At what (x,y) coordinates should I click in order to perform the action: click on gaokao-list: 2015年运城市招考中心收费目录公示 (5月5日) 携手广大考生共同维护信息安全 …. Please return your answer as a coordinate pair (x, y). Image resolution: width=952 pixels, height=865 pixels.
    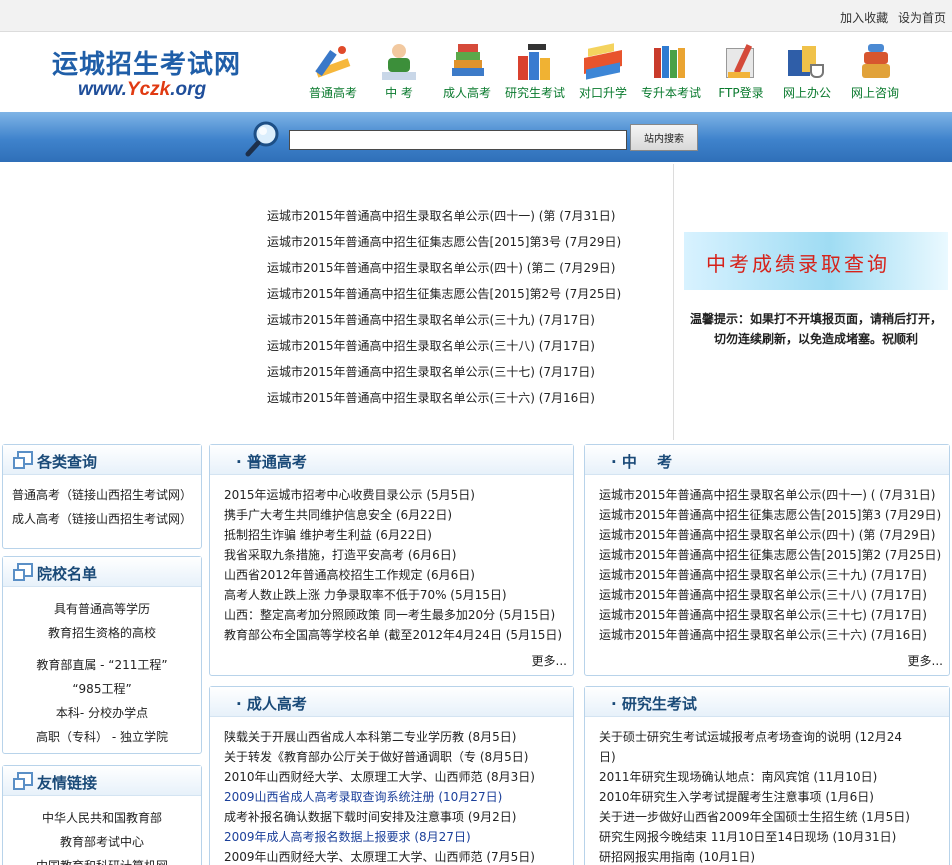
    Looking at the image, I should click on (391, 560).